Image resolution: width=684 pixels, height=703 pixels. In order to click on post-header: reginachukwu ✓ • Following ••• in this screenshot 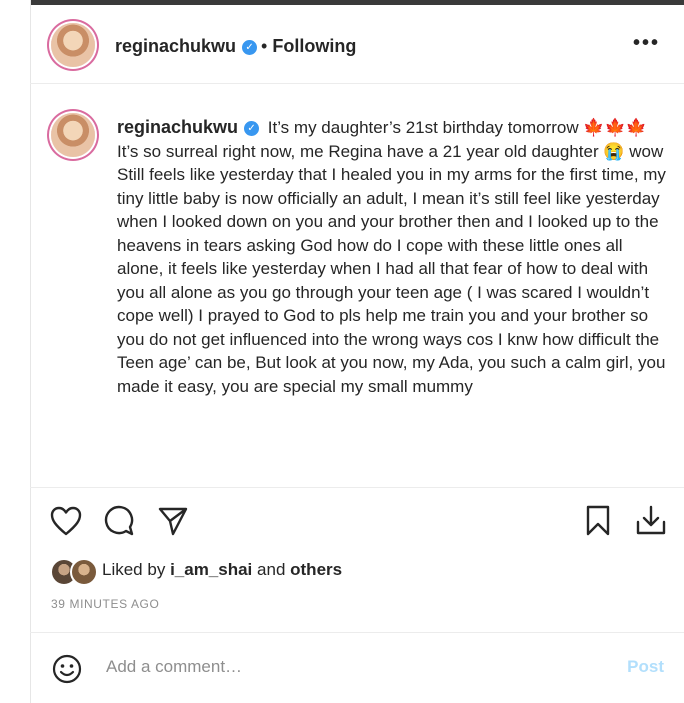, I will do `click(357, 44)`.